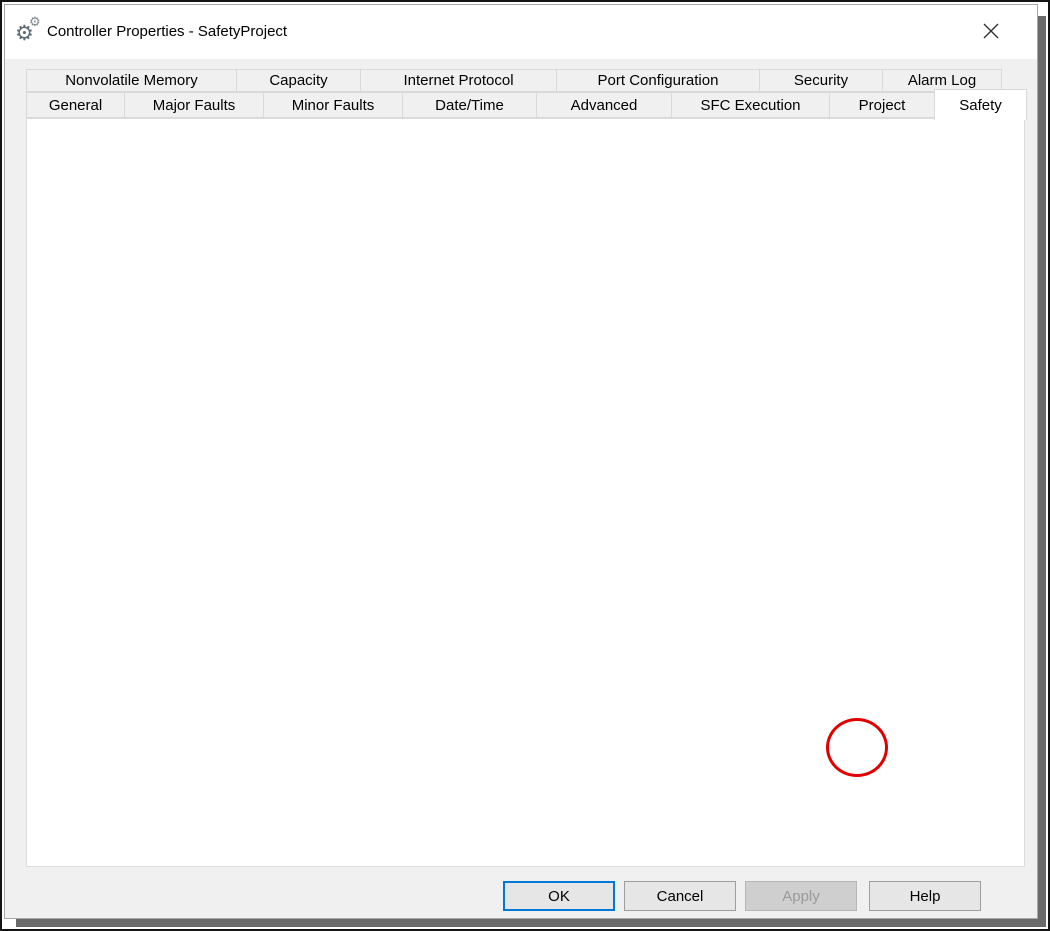  Describe the element at coordinates (131, 80) in the screenshot. I see `tab-nonvolatile-memory: Nonvolatile Memory` at that location.